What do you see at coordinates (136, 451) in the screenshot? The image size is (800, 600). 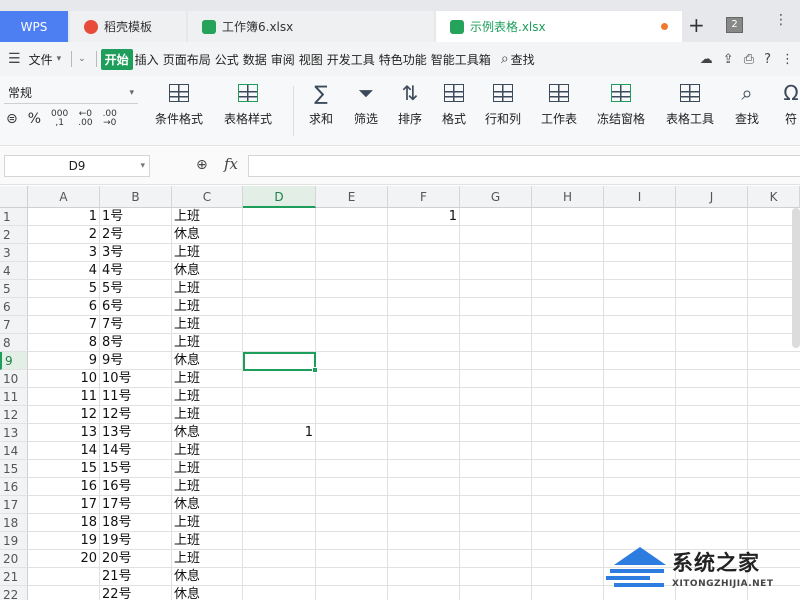 I see `cell-b14: 14号` at bounding box center [136, 451].